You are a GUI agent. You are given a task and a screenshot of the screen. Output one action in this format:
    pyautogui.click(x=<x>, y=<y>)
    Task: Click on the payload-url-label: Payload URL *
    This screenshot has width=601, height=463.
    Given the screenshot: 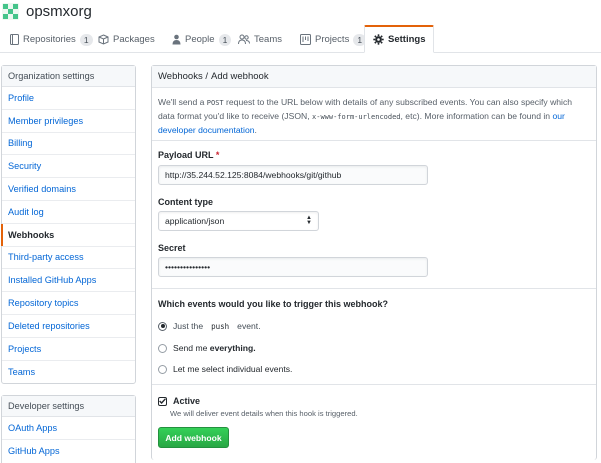 What is the action you would take?
    pyautogui.click(x=188, y=155)
    